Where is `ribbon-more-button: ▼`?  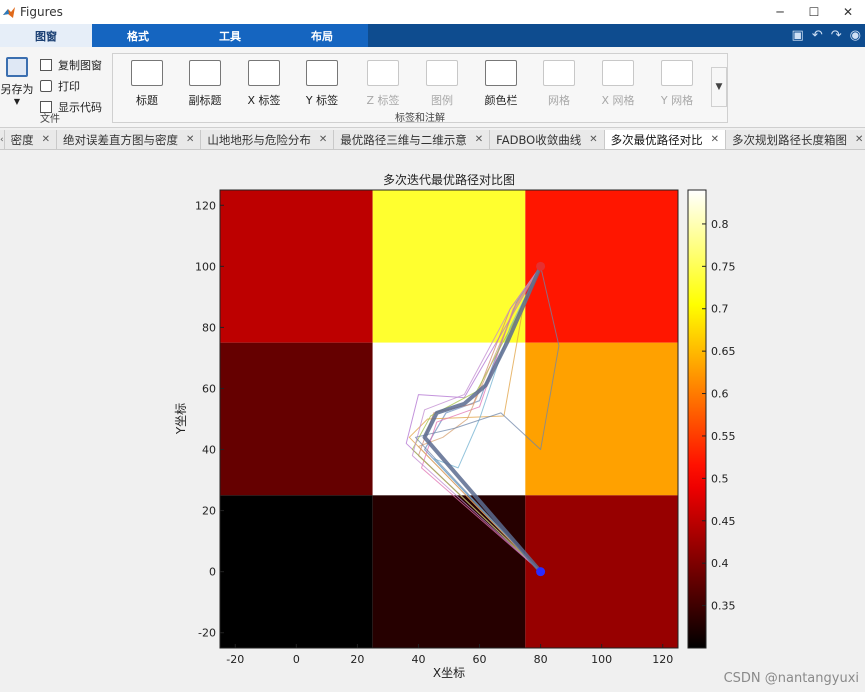 ribbon-more-button: ▼ is located at coordinates (719, 87).